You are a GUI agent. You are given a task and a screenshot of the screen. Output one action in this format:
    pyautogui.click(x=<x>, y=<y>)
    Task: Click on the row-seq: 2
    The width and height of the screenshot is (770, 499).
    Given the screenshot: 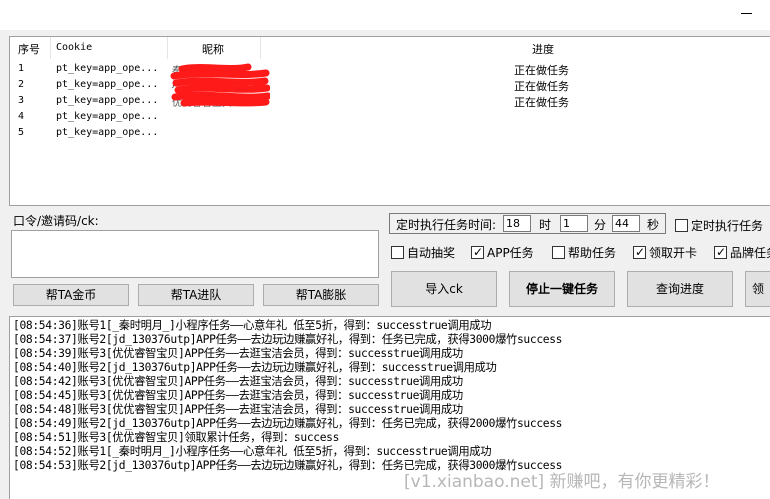 What is the action you would take?
    pyautogui.click(x=21, y=84)
    